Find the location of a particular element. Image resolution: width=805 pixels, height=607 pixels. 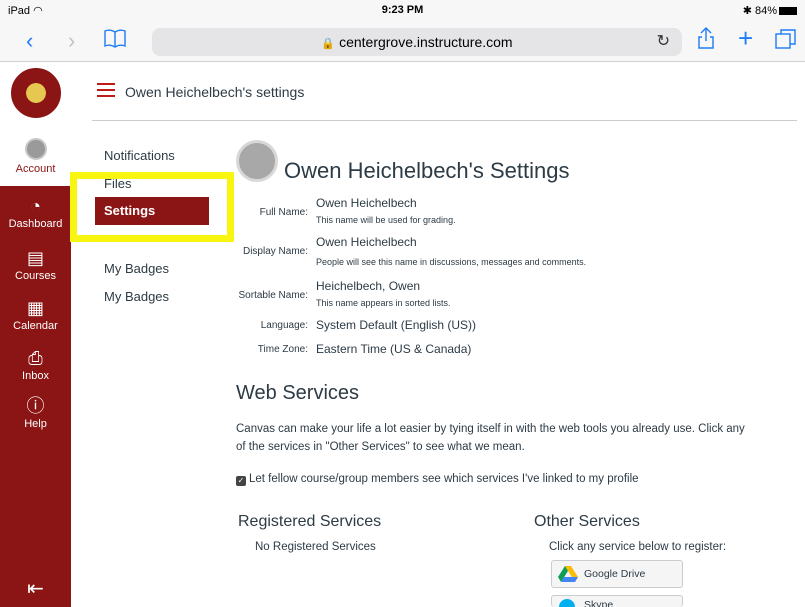

school-logo is located at coordinates (35, 97).